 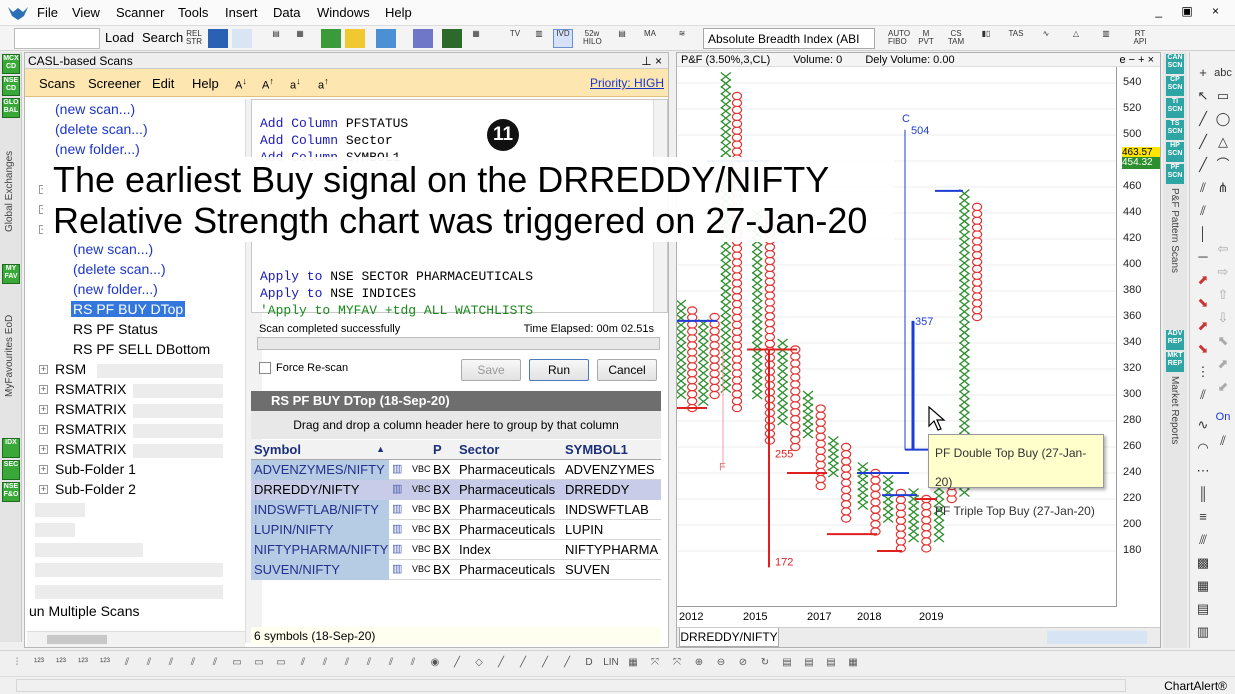 I want to click on col-symbol-header: Symbol ▲, so click(x=320, y=450).